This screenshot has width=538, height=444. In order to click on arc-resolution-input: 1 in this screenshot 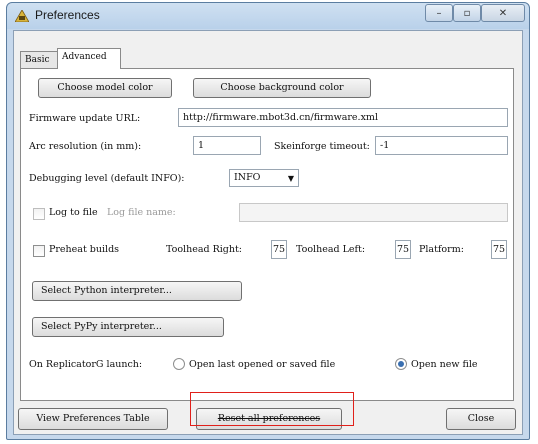, I will do `click(227, 145)`.